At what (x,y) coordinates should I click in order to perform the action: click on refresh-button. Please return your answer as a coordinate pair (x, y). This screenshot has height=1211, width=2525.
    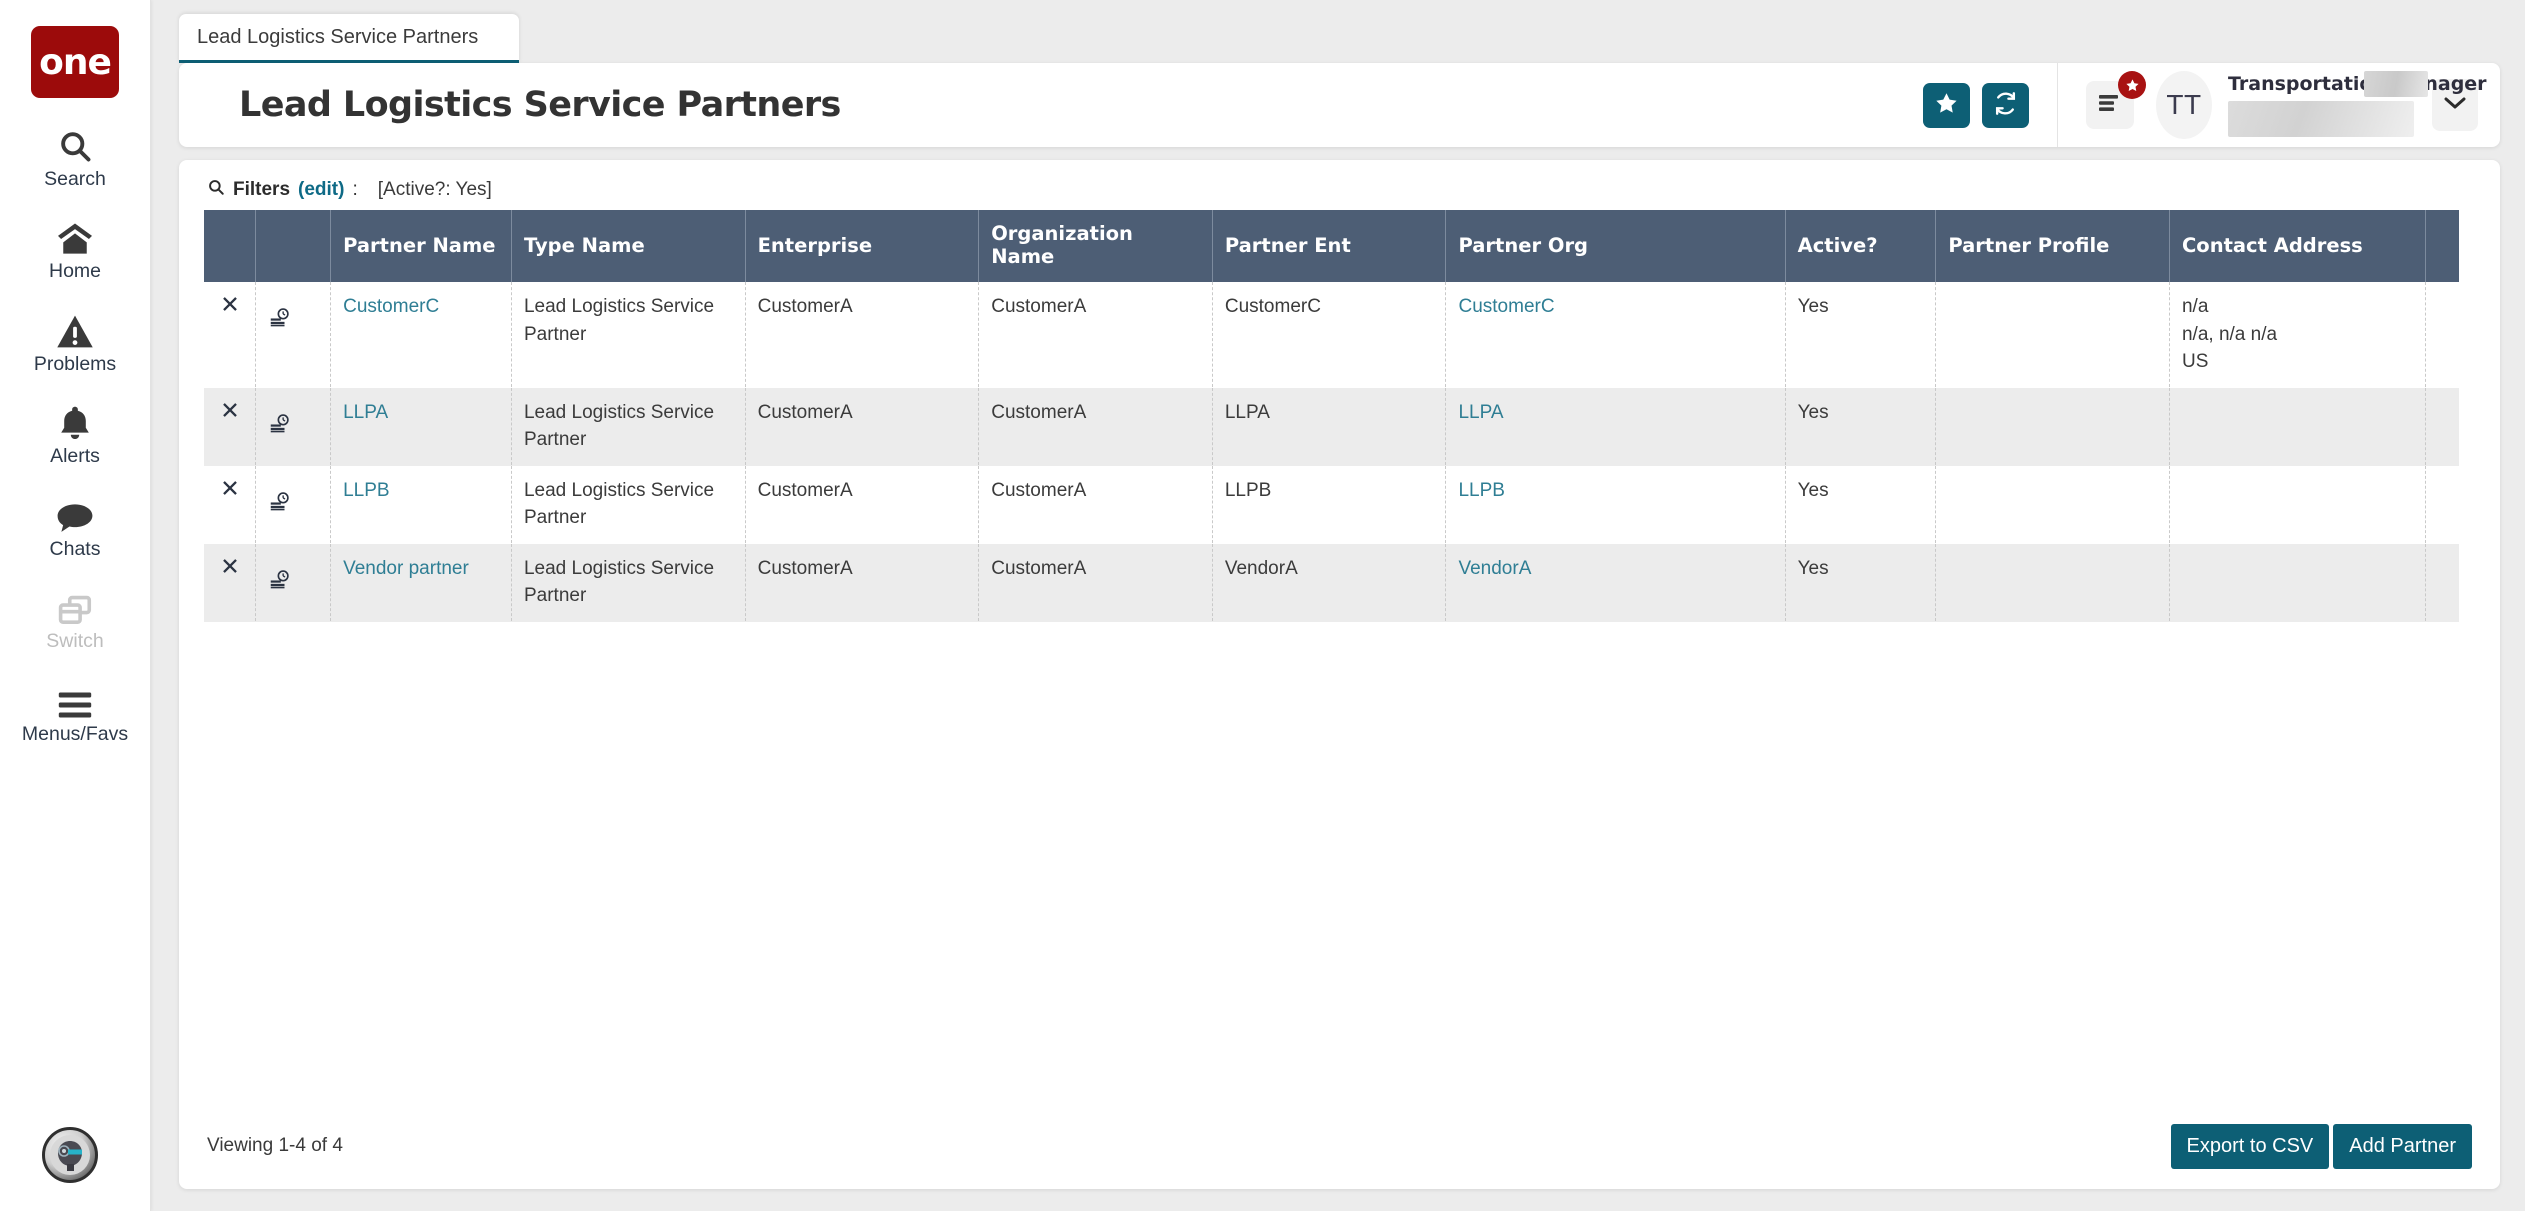
    Looking at the image, I should click on (2005, 105).